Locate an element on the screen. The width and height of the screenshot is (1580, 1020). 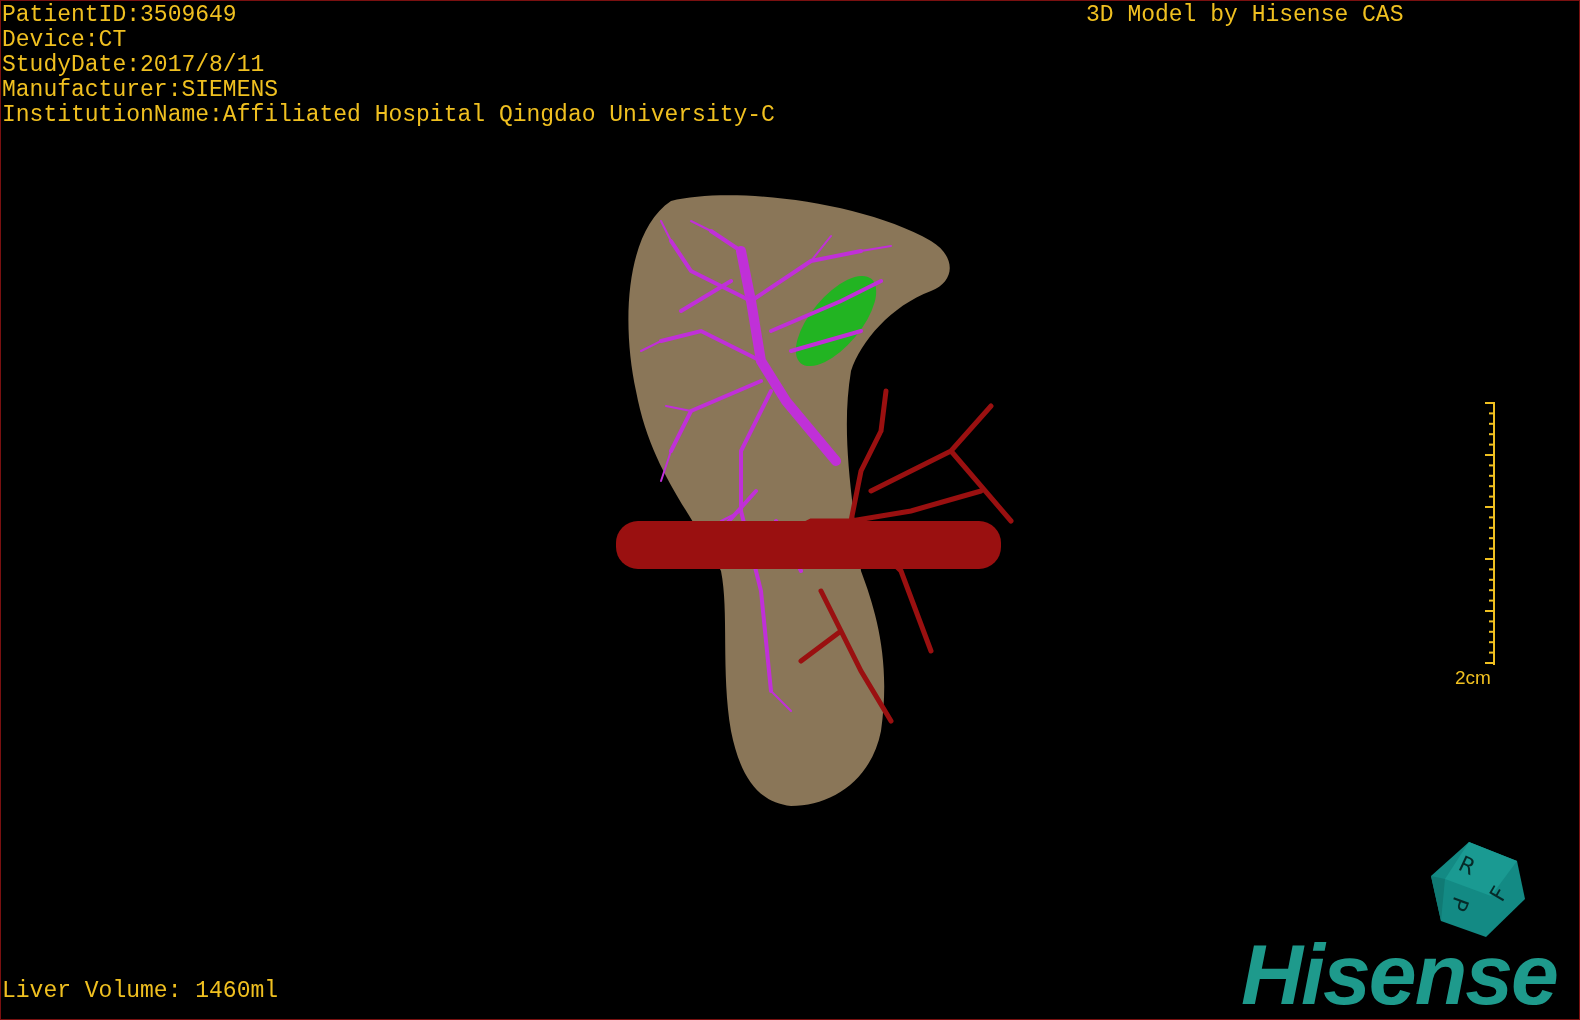
logo: Hisense is located at coordinates (1399, 974).